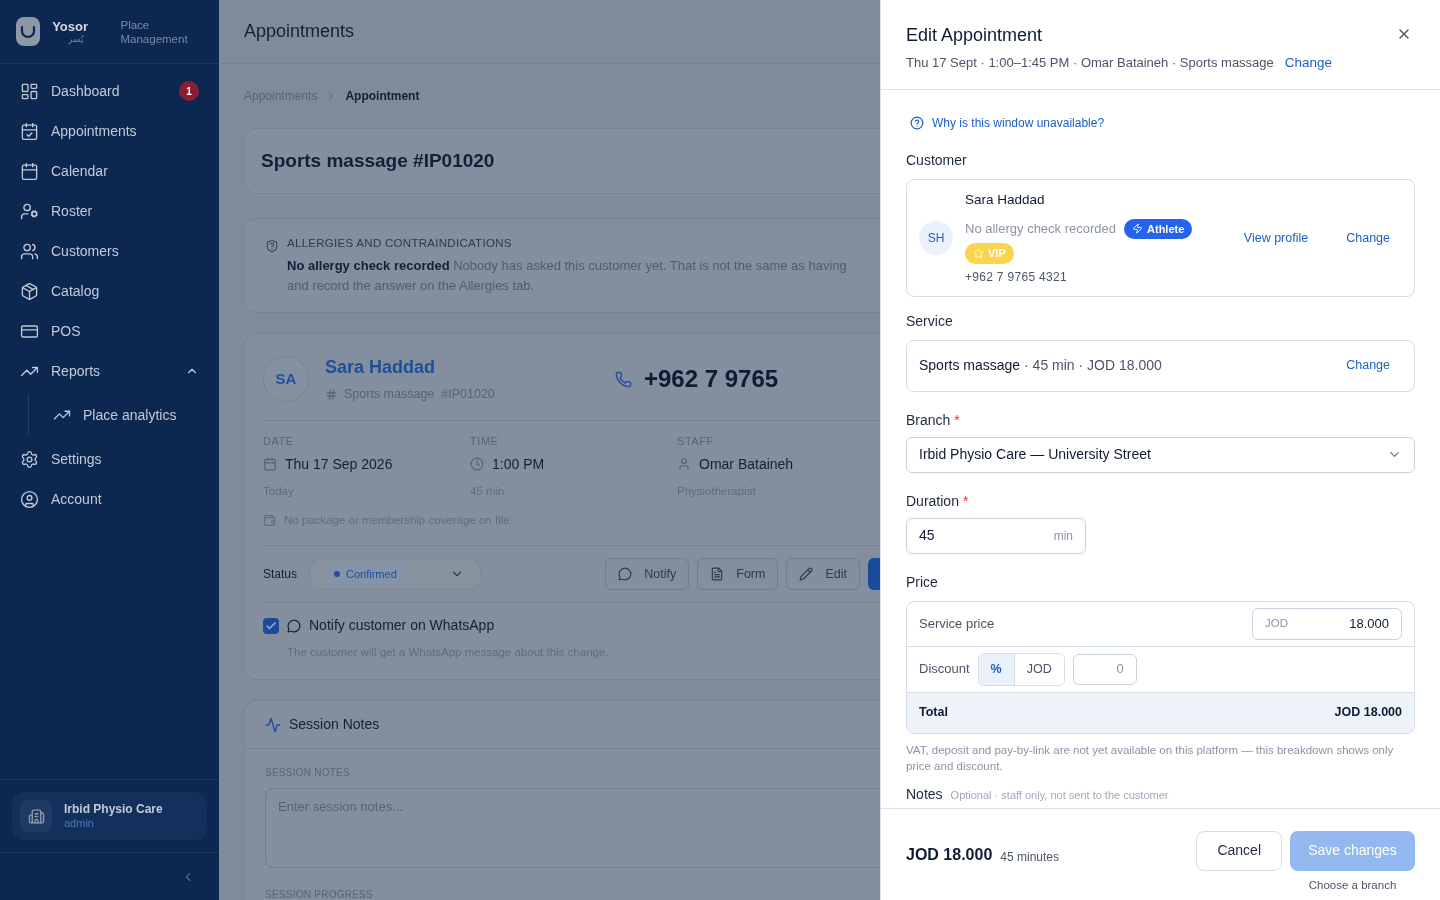 The width and height of the screenshot is (1440, 900). Describe the element at coordinates (280, 574) in the screenshot. I see `status-label: Status` at that location.